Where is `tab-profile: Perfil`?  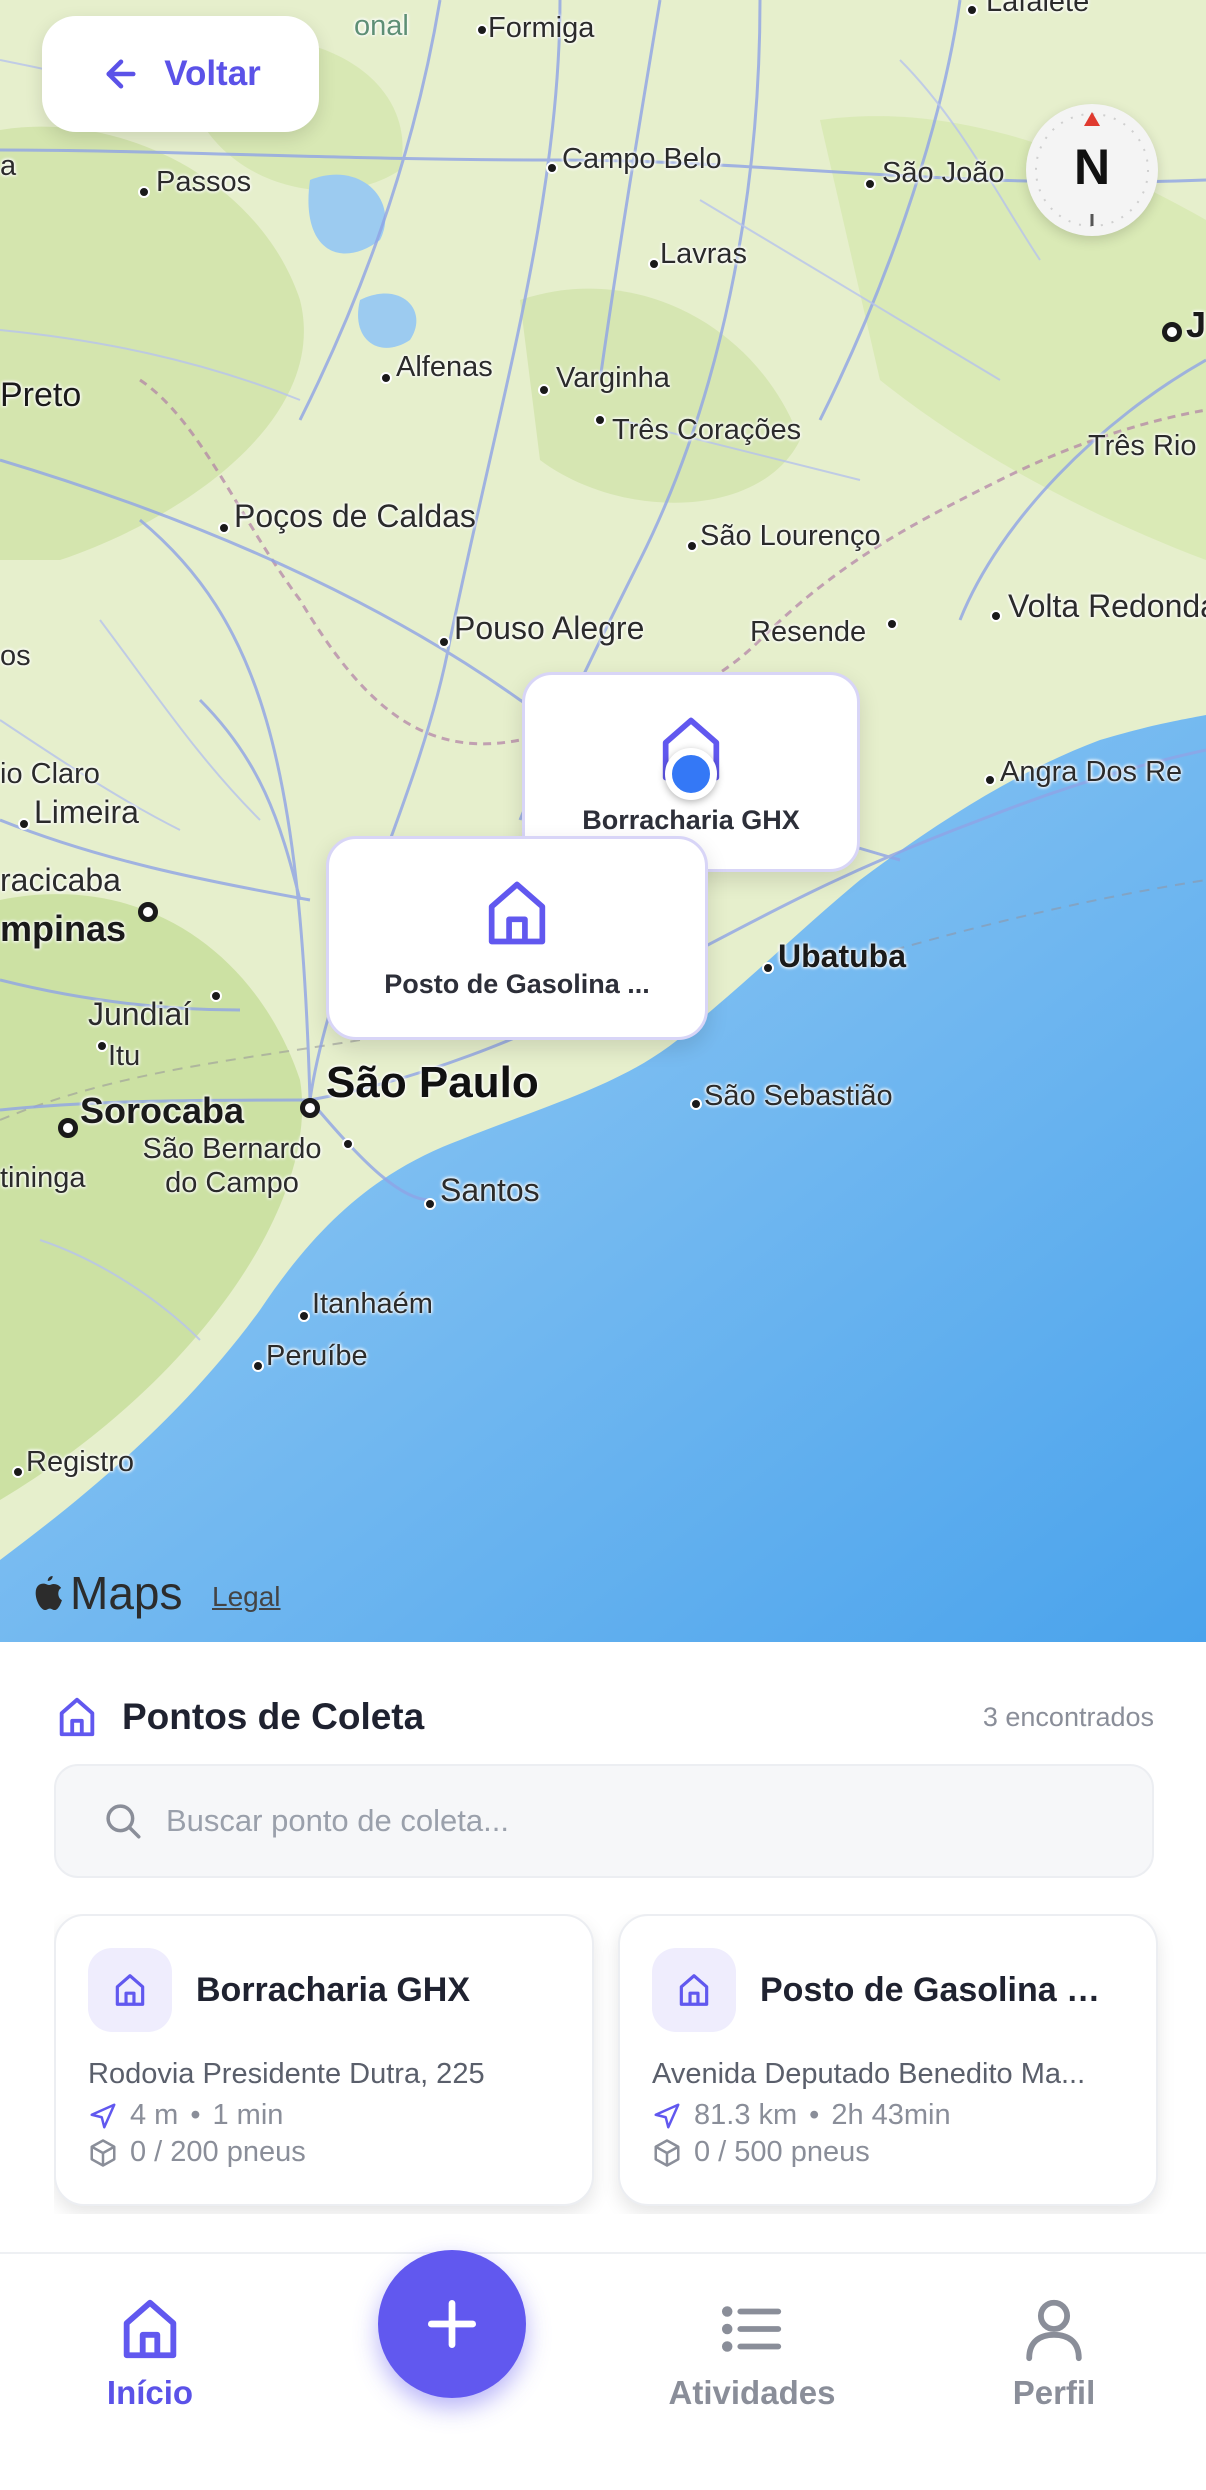
tab-profile: Perfil is located at coordinates (1054, 2353).